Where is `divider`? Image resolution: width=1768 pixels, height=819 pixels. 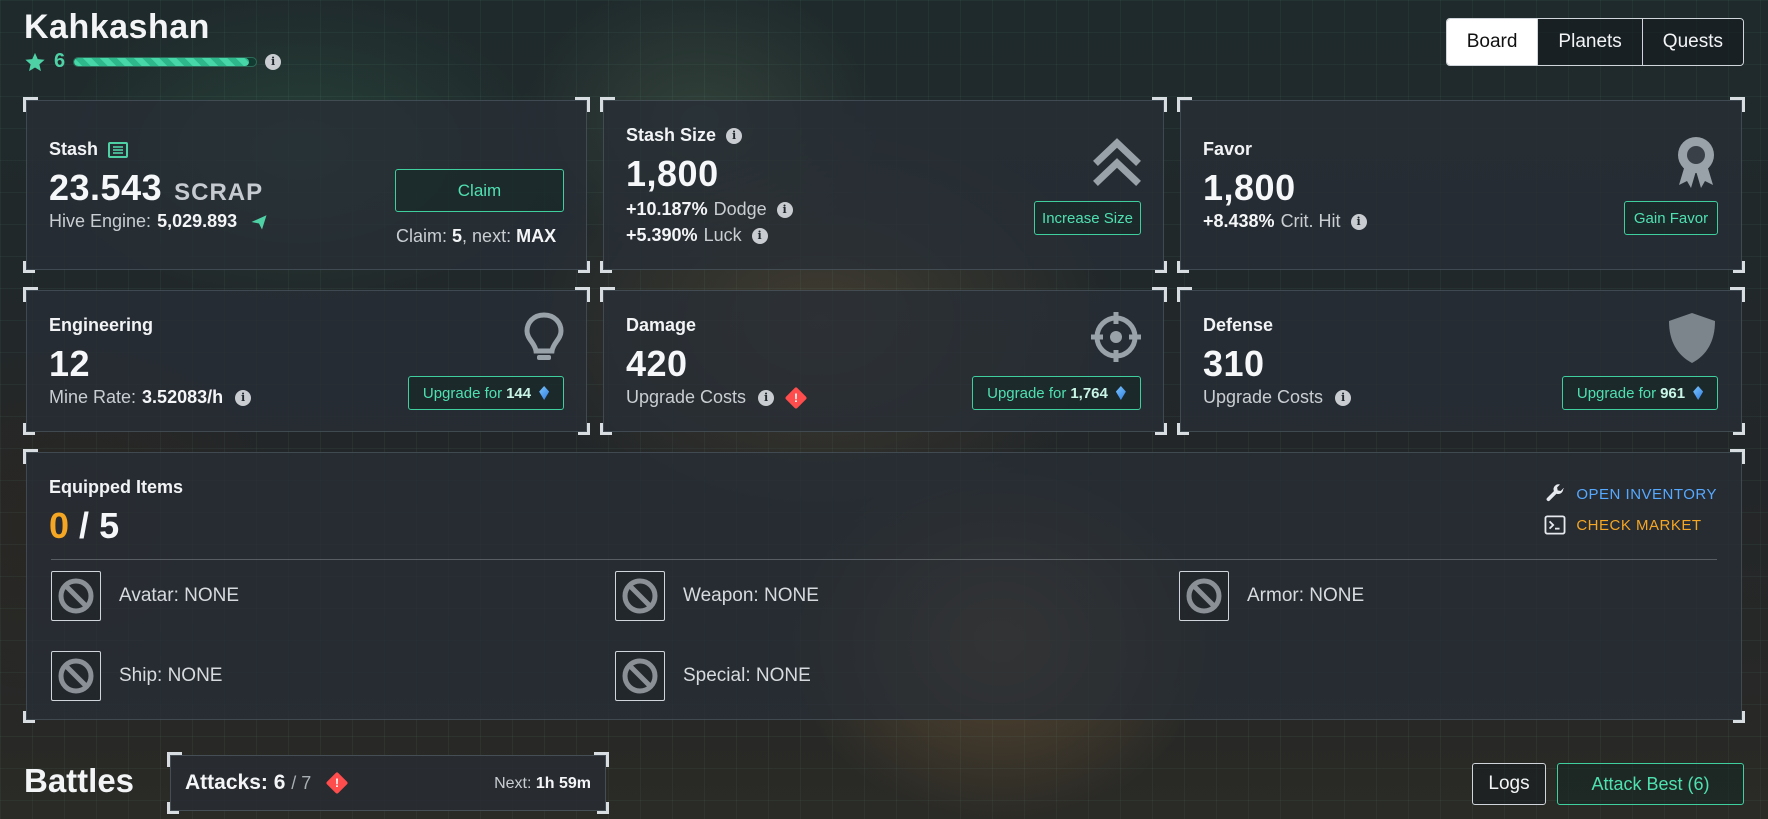 divider is located at coordinates (884, 559).